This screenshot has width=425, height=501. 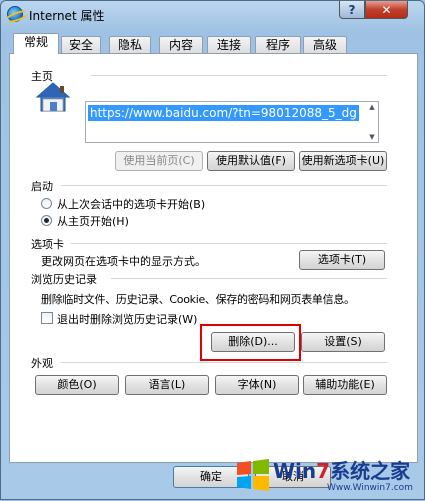 I want to click on startup-radio-last-session, so click(x=46, y=203).